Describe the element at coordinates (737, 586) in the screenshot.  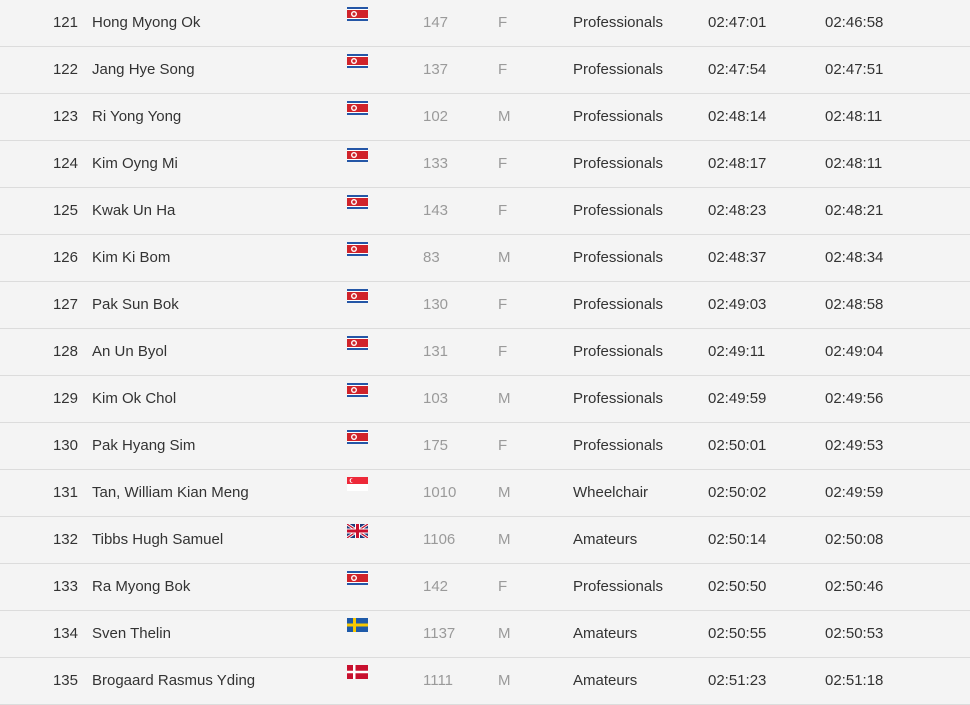
I see `gun-time: 02:50:50` at that location.